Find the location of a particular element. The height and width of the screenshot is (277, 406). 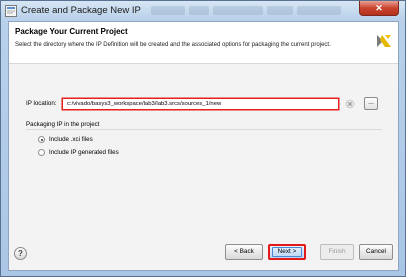

next-button-label: Next > is located at coordinates (287, 251).